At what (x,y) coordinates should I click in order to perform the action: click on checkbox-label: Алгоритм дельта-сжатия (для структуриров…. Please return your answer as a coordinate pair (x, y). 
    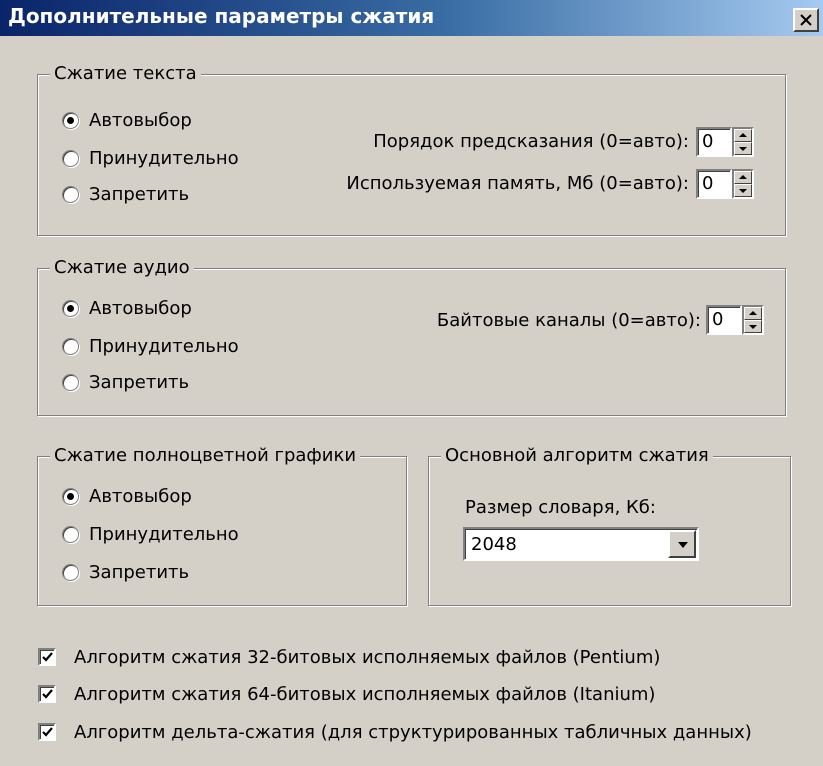
    Looking at the image, I should click on (413, 732).